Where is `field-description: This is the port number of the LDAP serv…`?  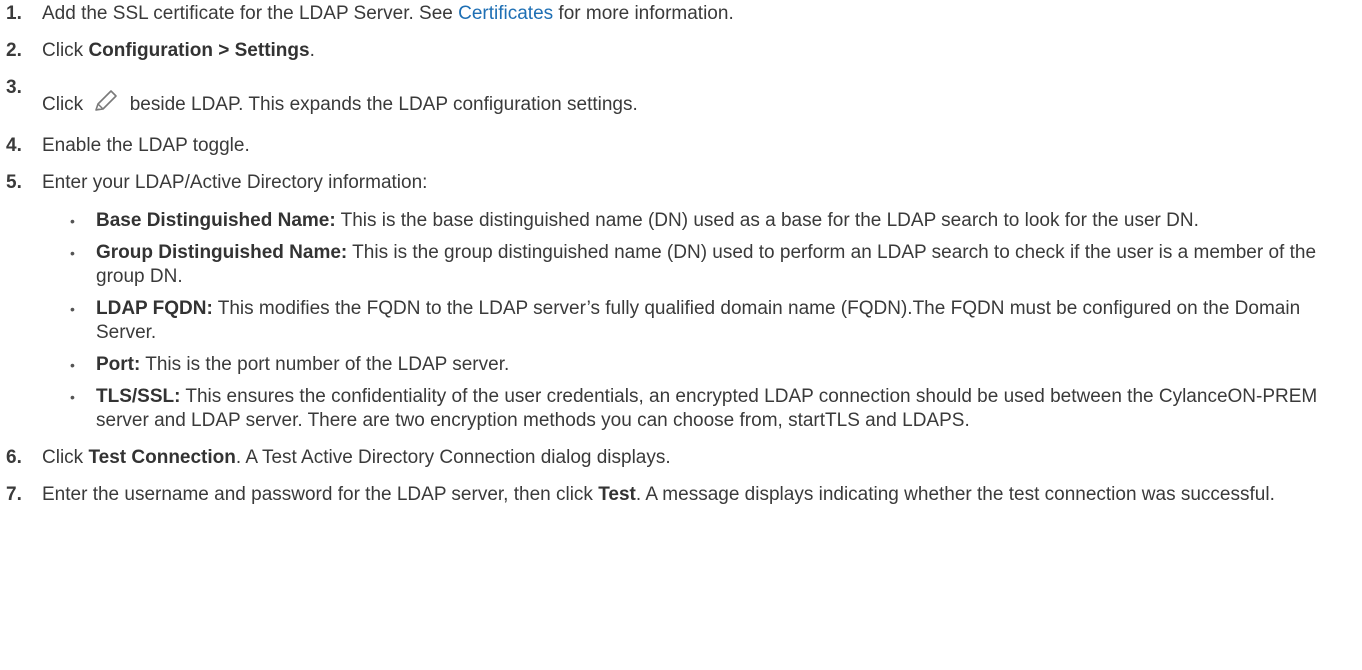
field-description: This is the port number of the LDAP serv… is located at coordinates (325, 364).